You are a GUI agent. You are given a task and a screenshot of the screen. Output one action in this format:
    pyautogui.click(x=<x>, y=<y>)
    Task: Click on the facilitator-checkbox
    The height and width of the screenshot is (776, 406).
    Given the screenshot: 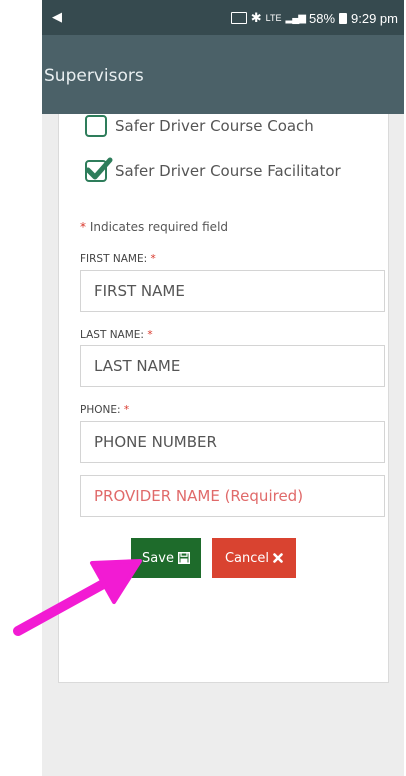 What is the action you would take?
    pyautogui.click(x=99, y=169)
    